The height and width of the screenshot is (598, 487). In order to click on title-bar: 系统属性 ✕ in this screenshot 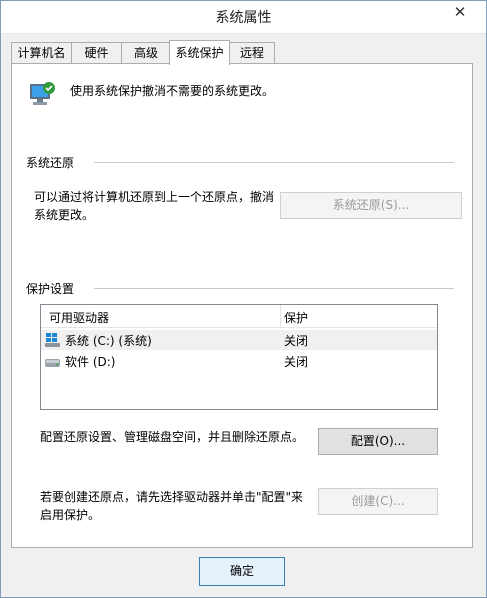, I will do `click(243, 17)`.